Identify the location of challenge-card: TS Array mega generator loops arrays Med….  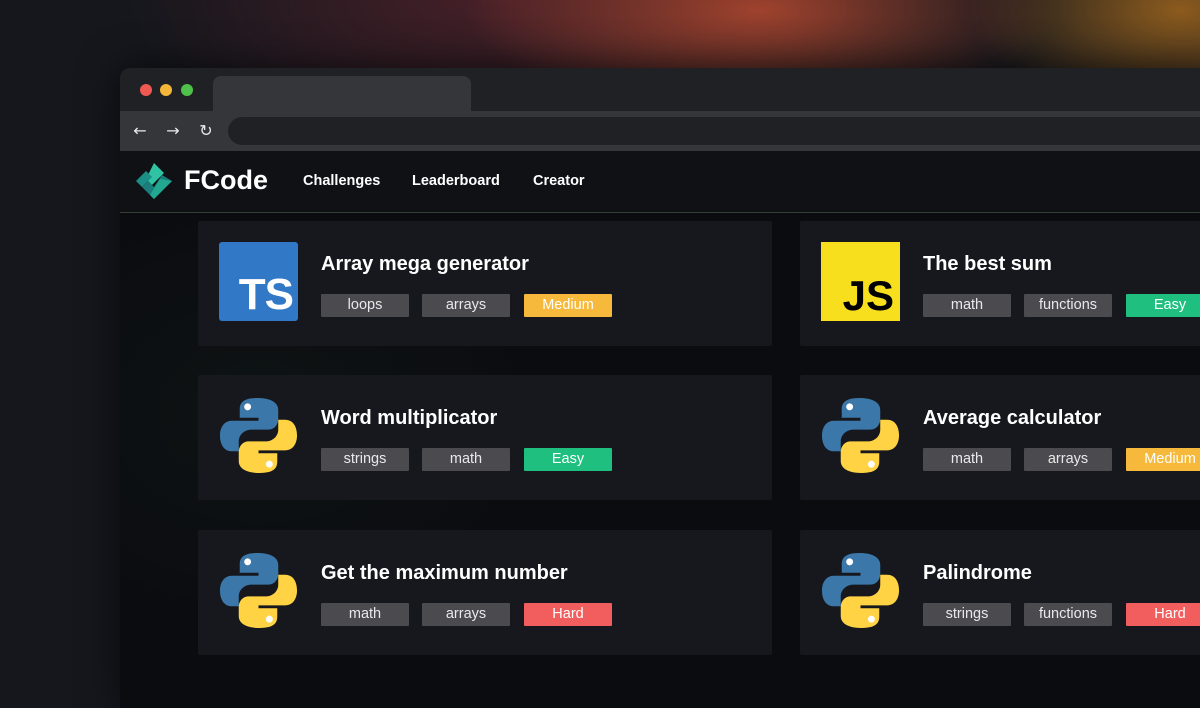
(485, 283).